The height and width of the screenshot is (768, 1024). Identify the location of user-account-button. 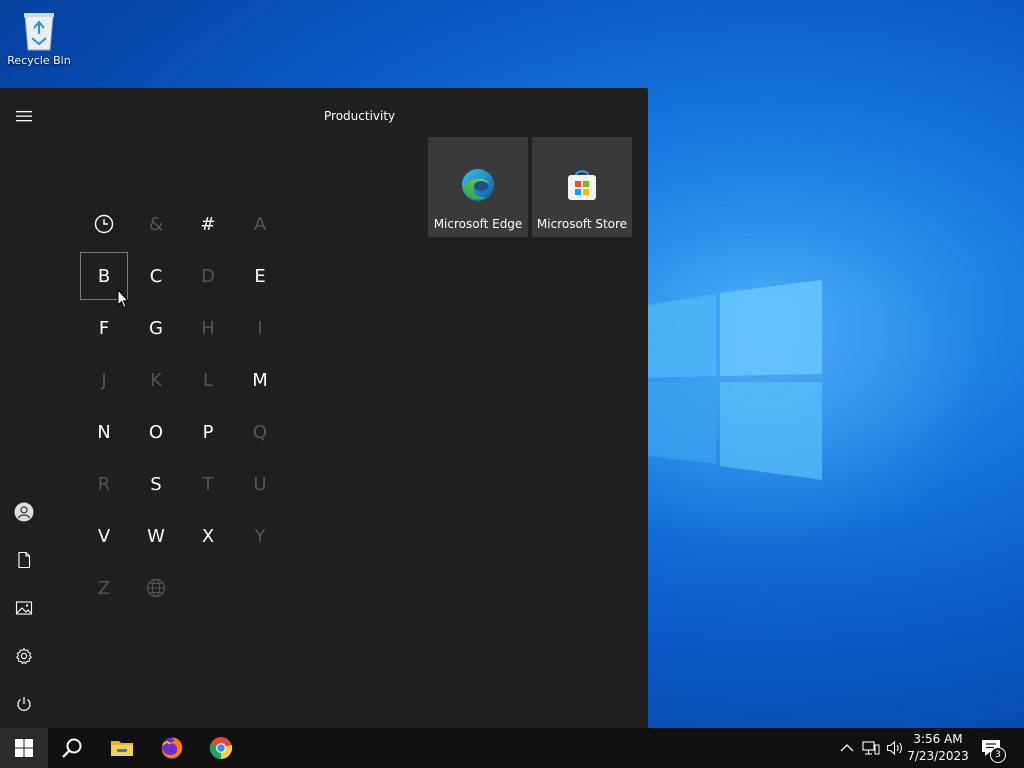
(24, 512).